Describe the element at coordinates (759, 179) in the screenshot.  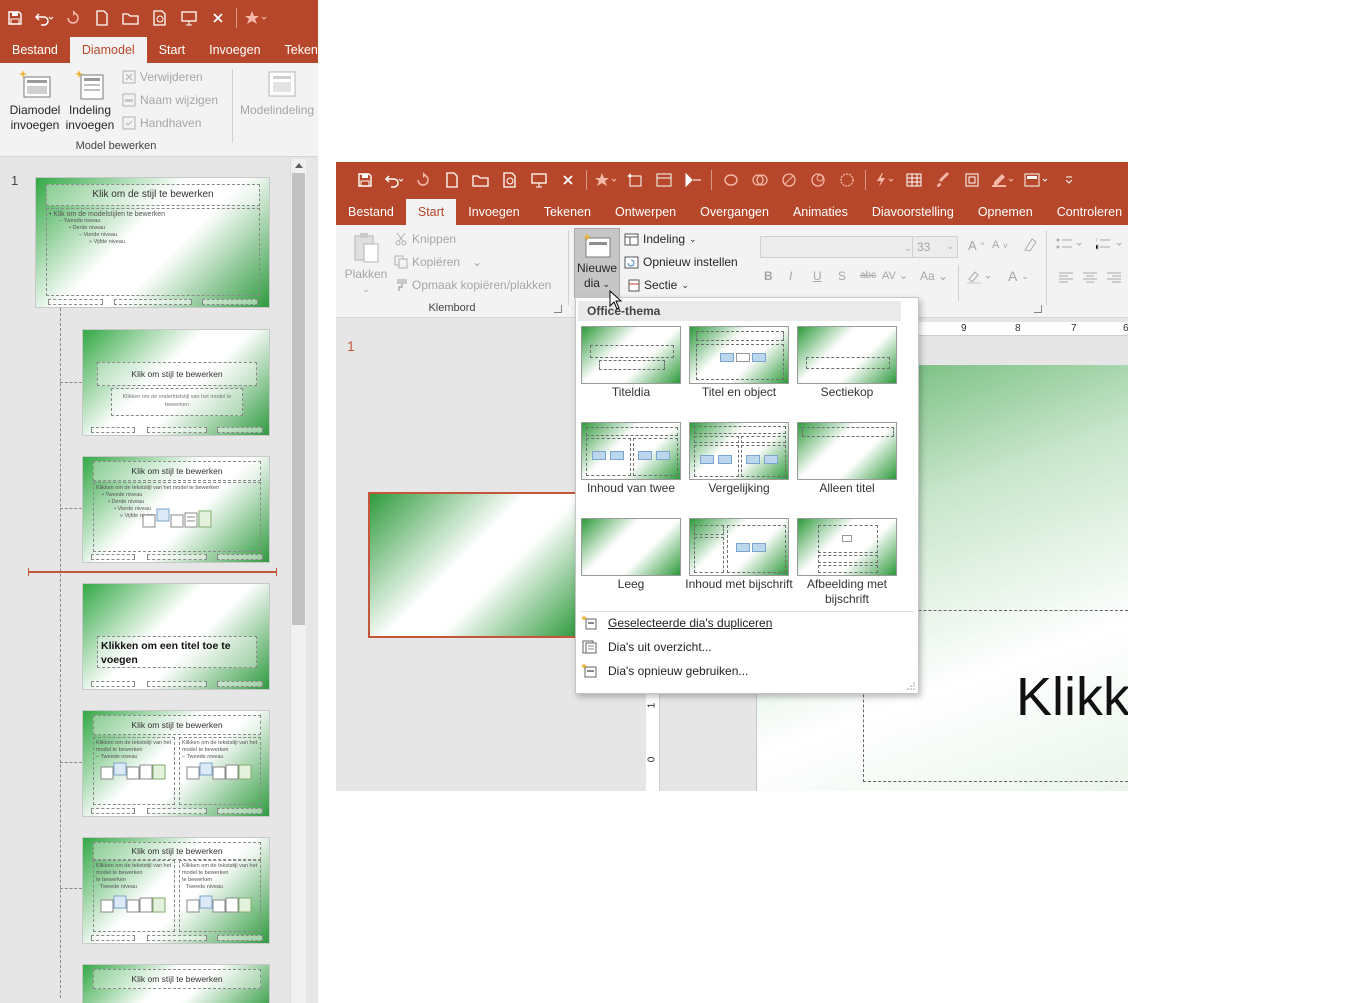
I see `shape-union-icon` at that location.